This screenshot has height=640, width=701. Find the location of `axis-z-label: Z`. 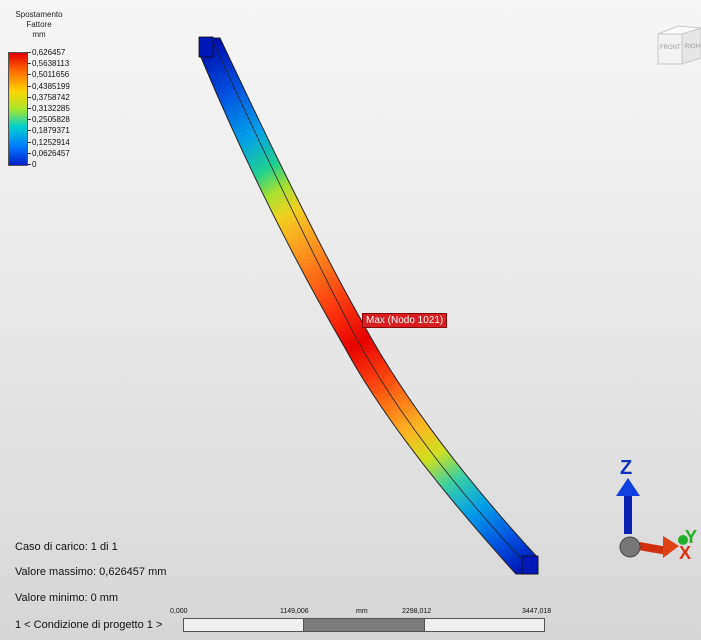

axis-z-label: Z is located at coordinates (626, 468).